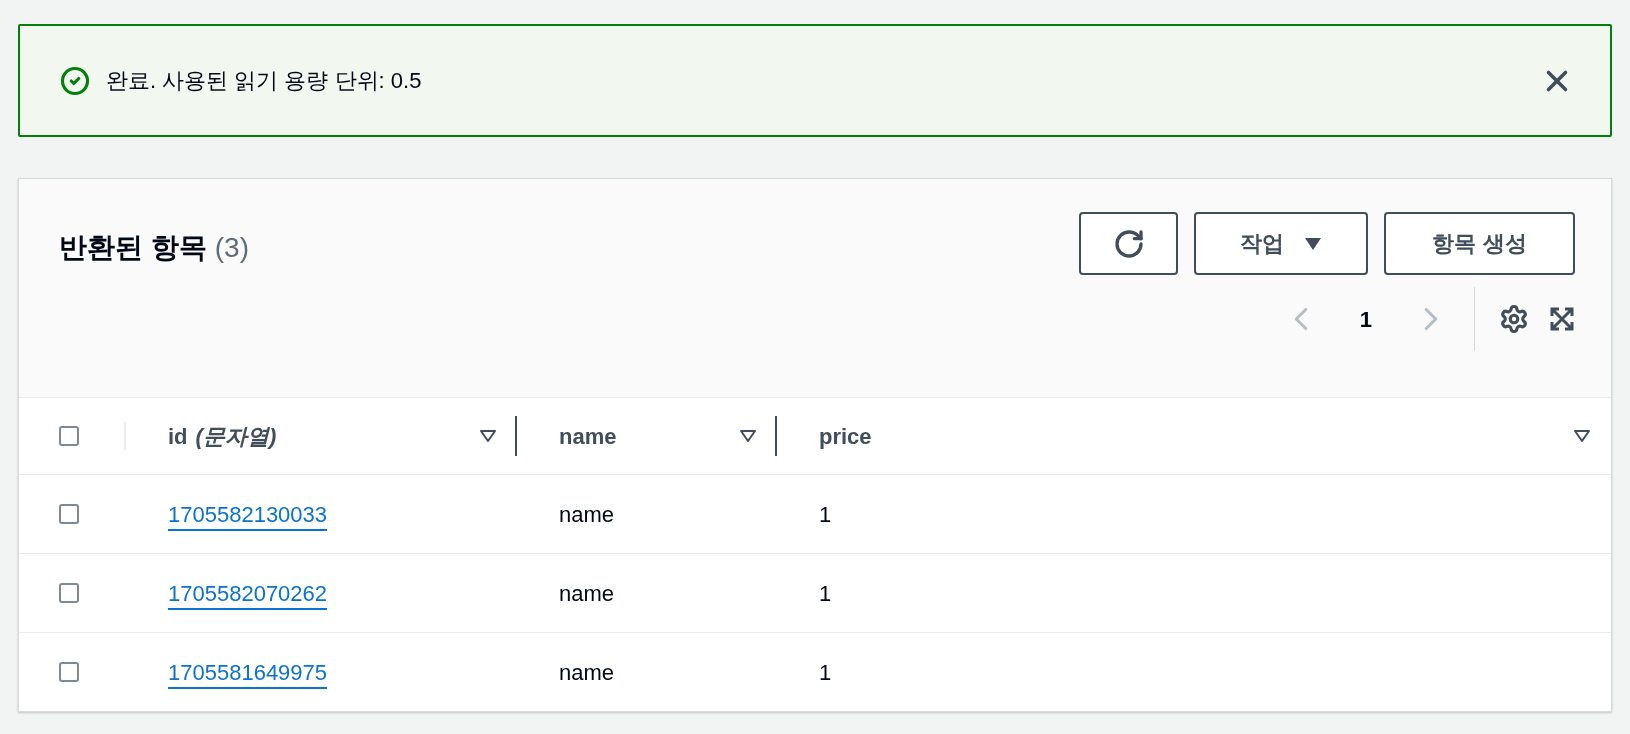  I want to click on settings-button, so click(1514, 319).